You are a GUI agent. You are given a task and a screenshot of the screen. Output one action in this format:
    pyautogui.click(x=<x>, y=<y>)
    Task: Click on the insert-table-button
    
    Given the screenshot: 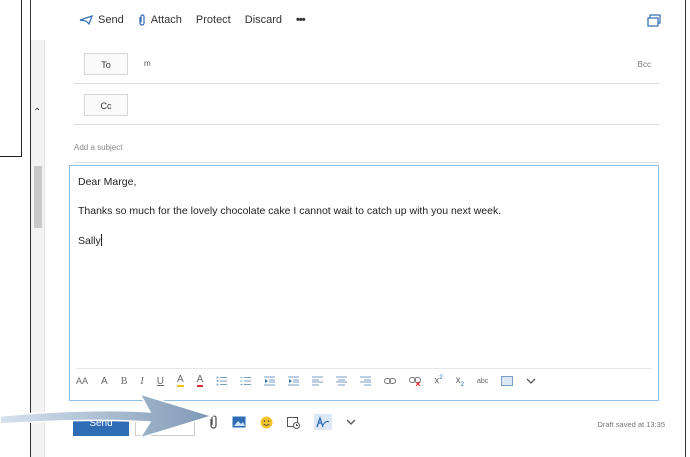 What is the action you would take?
    pyautogui.click(x=507, y=381)
    